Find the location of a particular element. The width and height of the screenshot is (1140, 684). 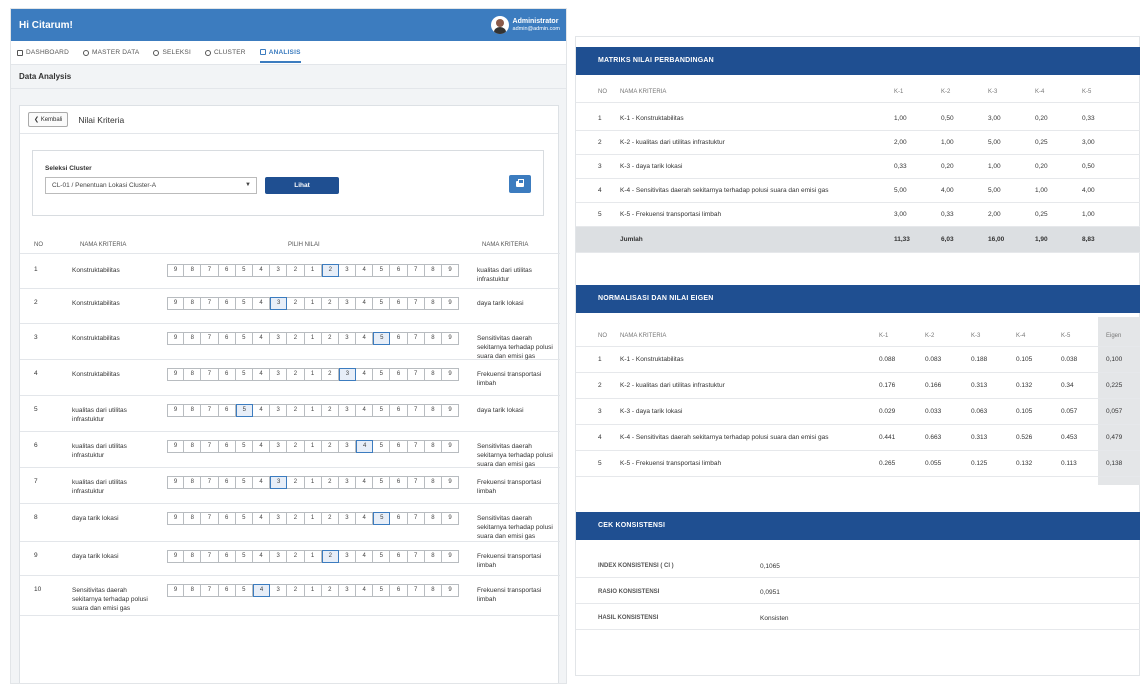

back-button: ❮ Kembali is located at coordinates (48, 119).